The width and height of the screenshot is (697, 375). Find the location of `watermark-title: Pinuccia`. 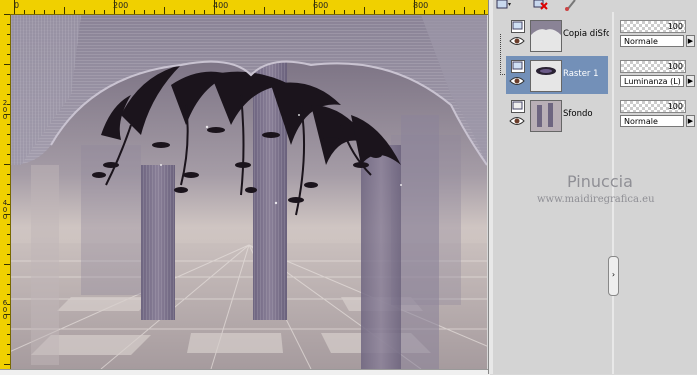

watermark-title: Pinuccia is located at coordinates (600, 181).